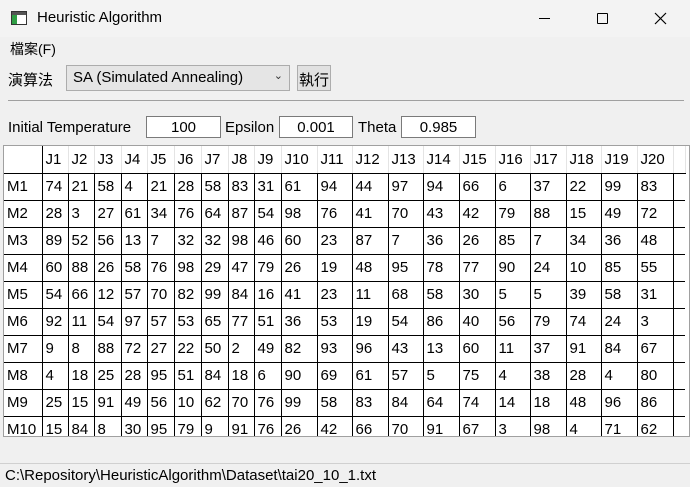 The height and width of the screenshot is (487, 690). What do you see at coordinates (655, 376) in the screenshot?
I see `grid-cell: 80` at bounding box center [655, 376].